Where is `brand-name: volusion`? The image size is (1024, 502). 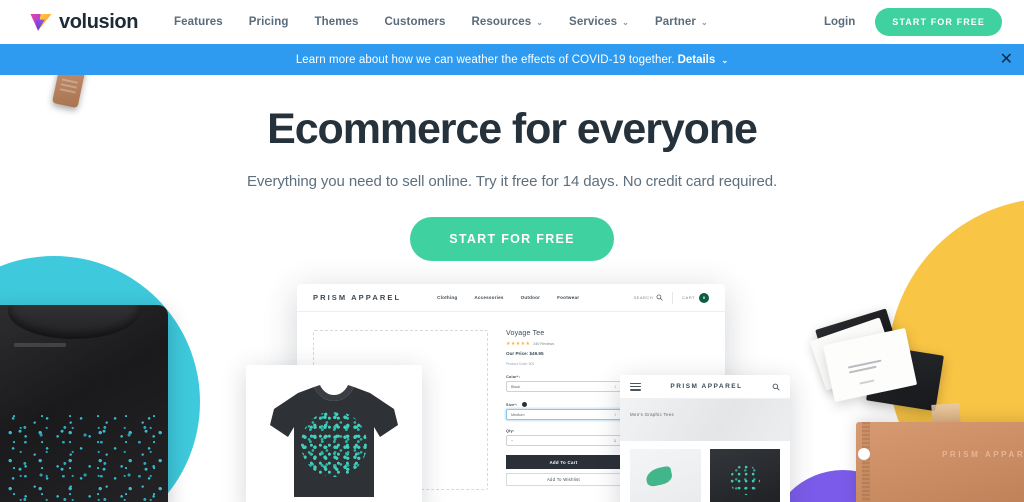 brand-name: volusion is located at coordinates (99, 21).